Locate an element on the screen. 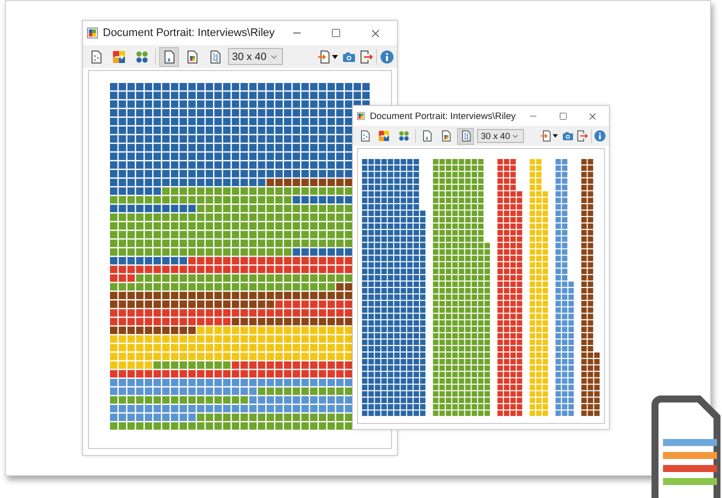 The height and width of the screenshot is (498, 722). maximize-icon is located at coordinates (336, 33).